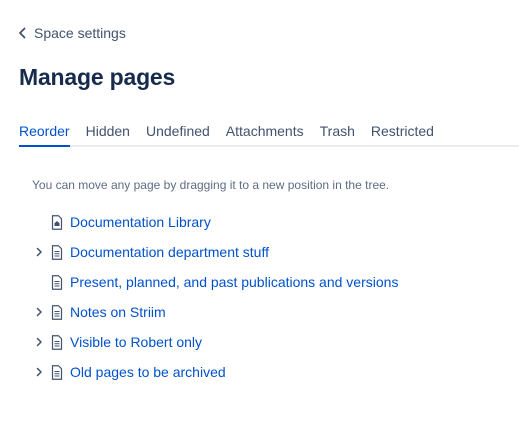 The width and height of the screenshot is (519, 436). What do you see at coordinates (215, 222) in the screenshot?
I see `tree-item: Documentation Library` at bounding box center [215, 222].